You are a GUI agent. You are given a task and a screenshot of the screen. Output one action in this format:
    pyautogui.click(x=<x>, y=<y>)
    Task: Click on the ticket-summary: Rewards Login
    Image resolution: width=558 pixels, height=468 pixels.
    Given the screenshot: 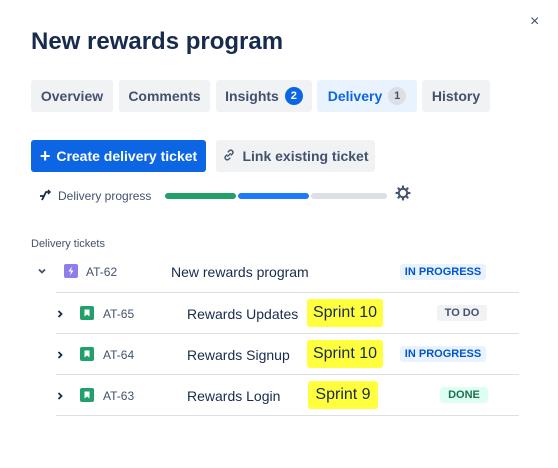 What is the action you would take?
    pyautogui.click(x=234, y=396)
    